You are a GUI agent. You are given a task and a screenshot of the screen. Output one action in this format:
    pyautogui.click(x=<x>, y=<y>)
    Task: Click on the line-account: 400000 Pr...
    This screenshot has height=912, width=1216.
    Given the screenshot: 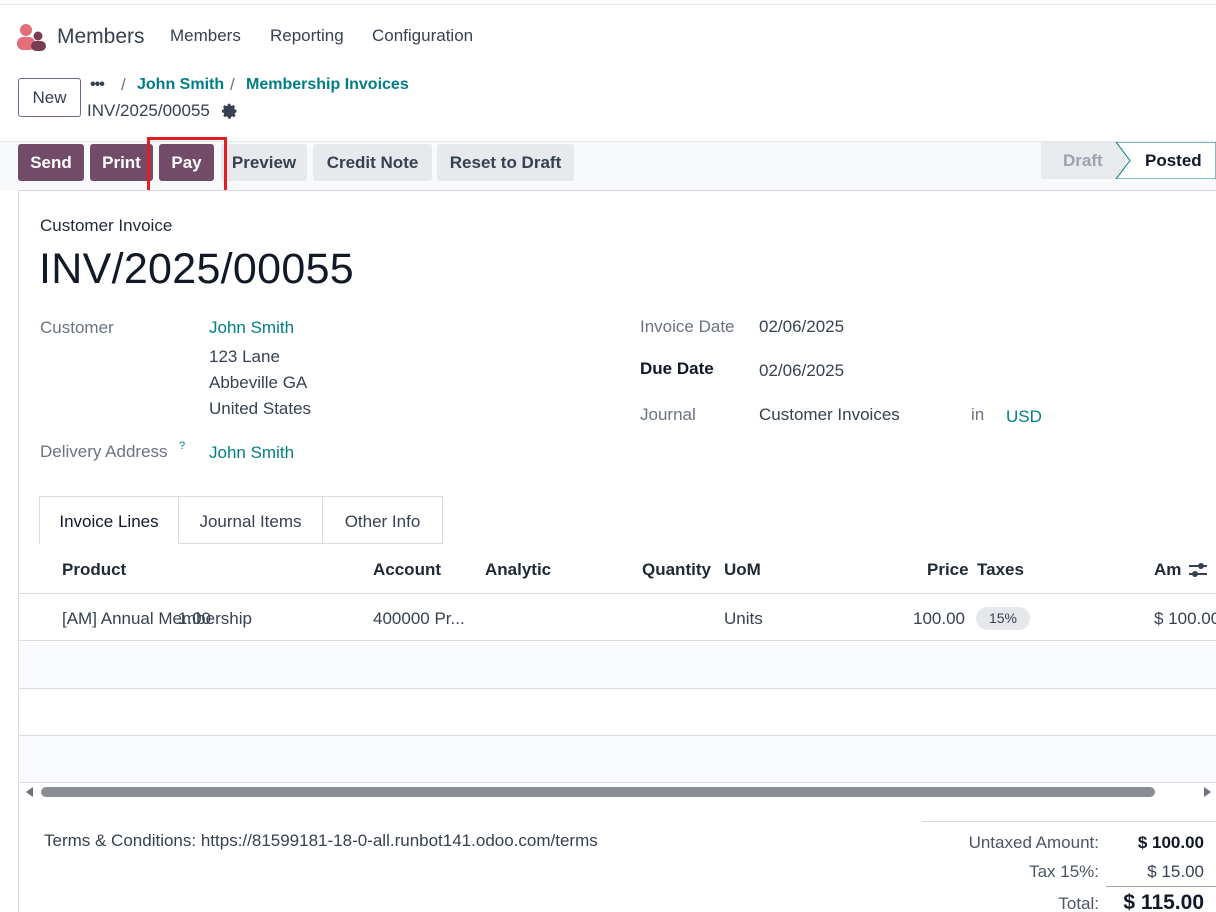 What is the action you would take?
    pyautogui.click(x=419, y=619)
    